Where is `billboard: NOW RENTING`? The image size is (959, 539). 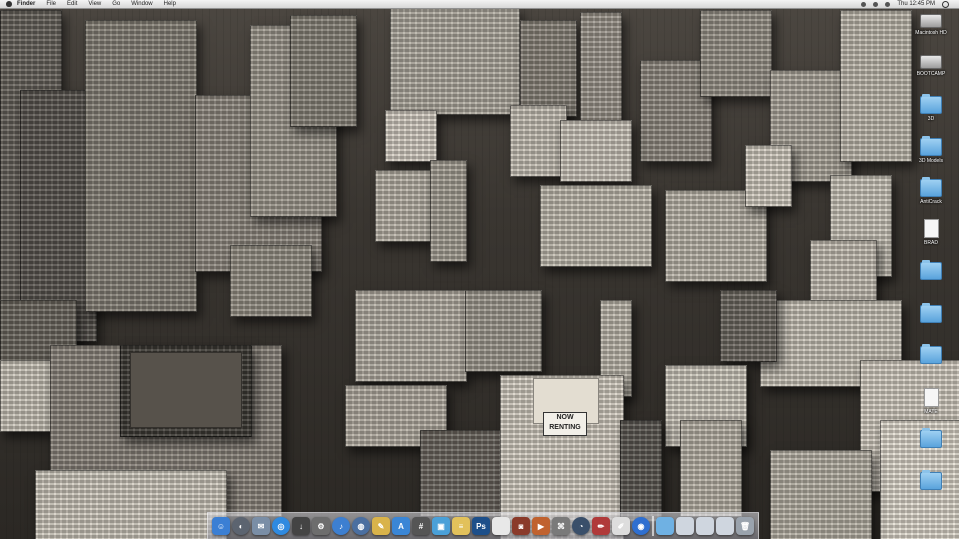
billboard: NOW RENTING is located at coordinates (565, 424).